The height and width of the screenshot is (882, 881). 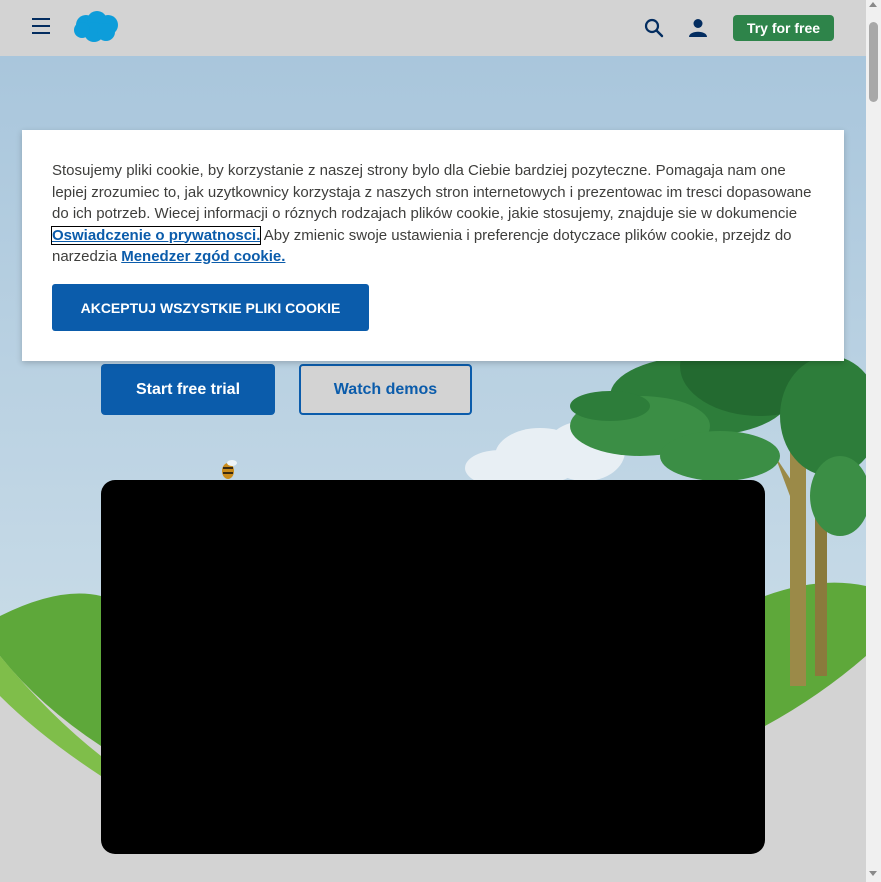 What do you see at coordinates (654, 28) in the screenshot?
I see `search-icon` at bounding box center [654, 28].